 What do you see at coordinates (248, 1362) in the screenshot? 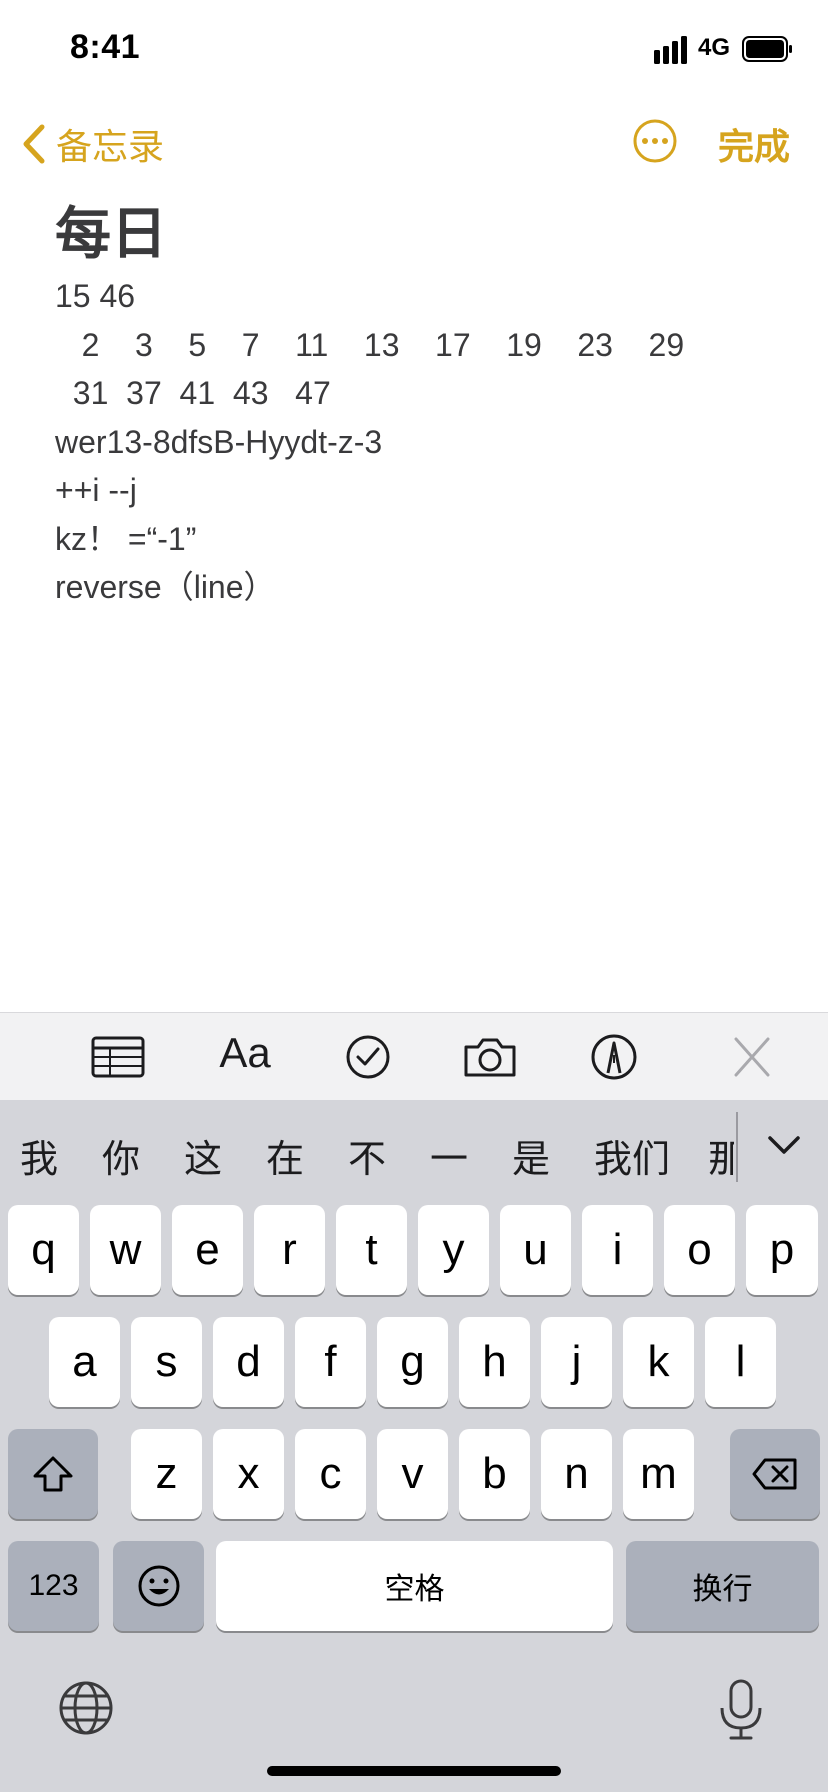
I see `key-d: d` at bounding box center [248, 1362].